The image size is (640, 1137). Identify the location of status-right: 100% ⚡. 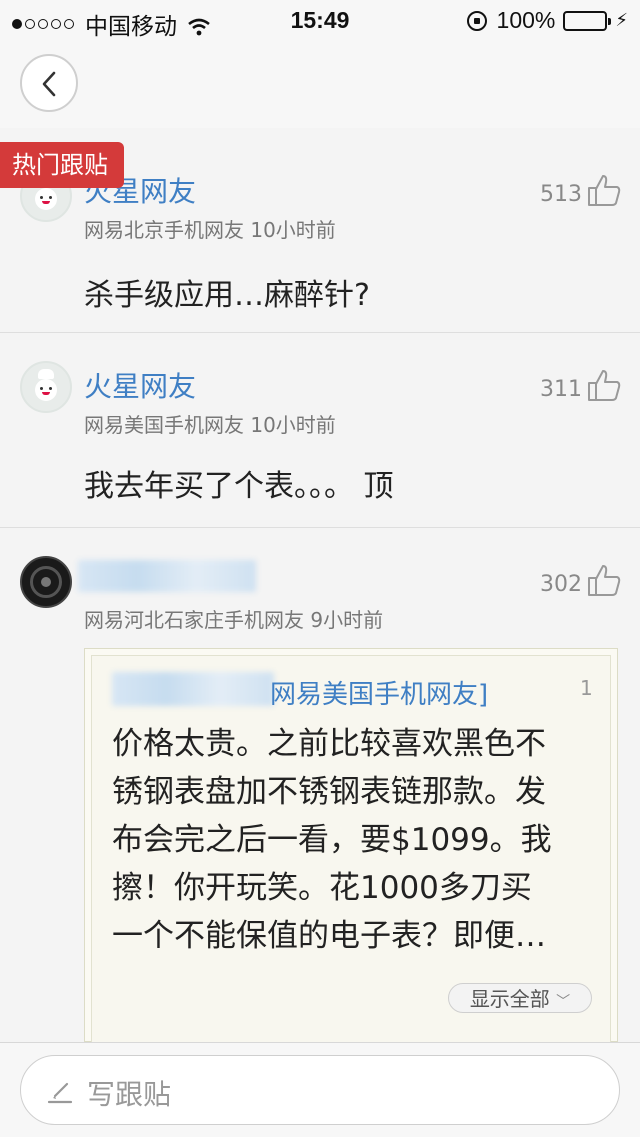
(547, 20).